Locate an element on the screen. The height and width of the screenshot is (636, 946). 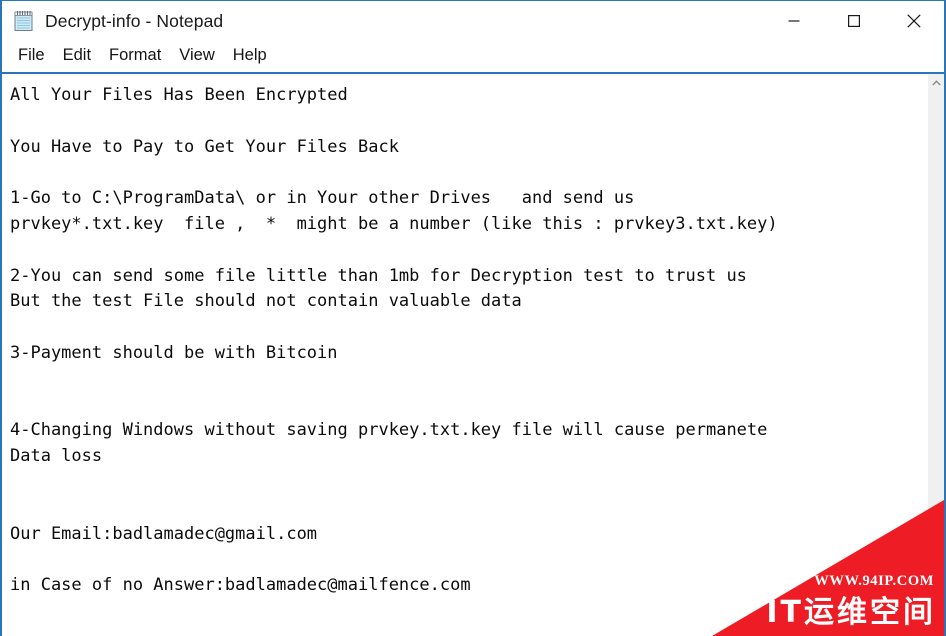
notepad-icon is located at coordinates (24, 21).